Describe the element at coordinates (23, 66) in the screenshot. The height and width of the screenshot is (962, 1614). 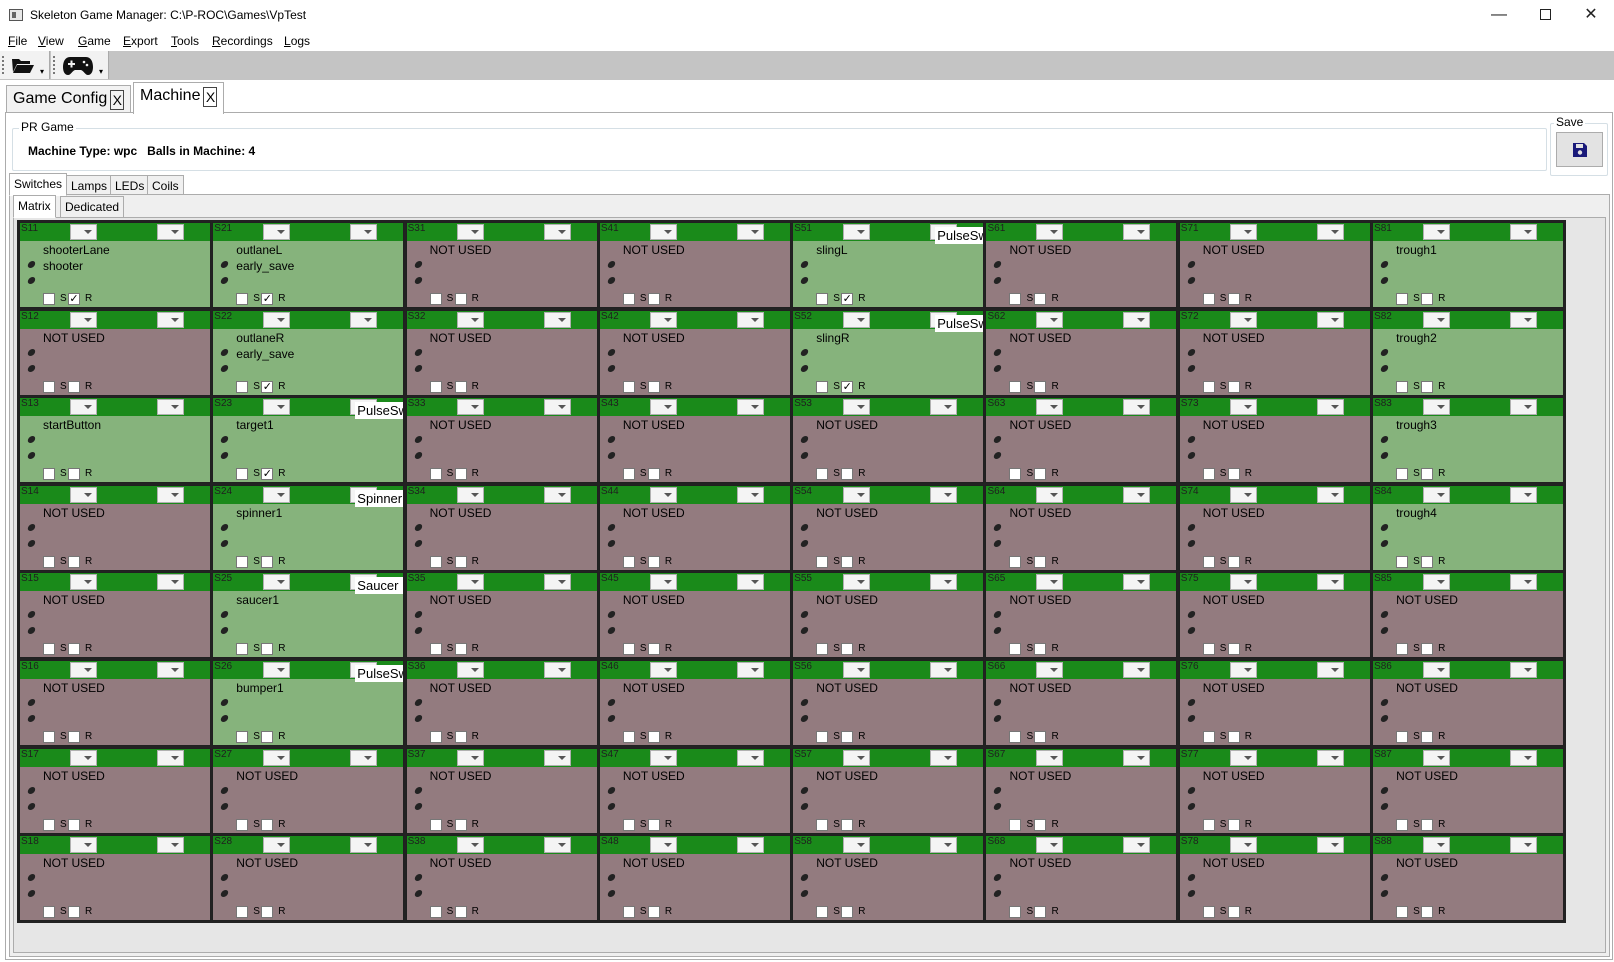
I see `folder-open-icon` at that location.